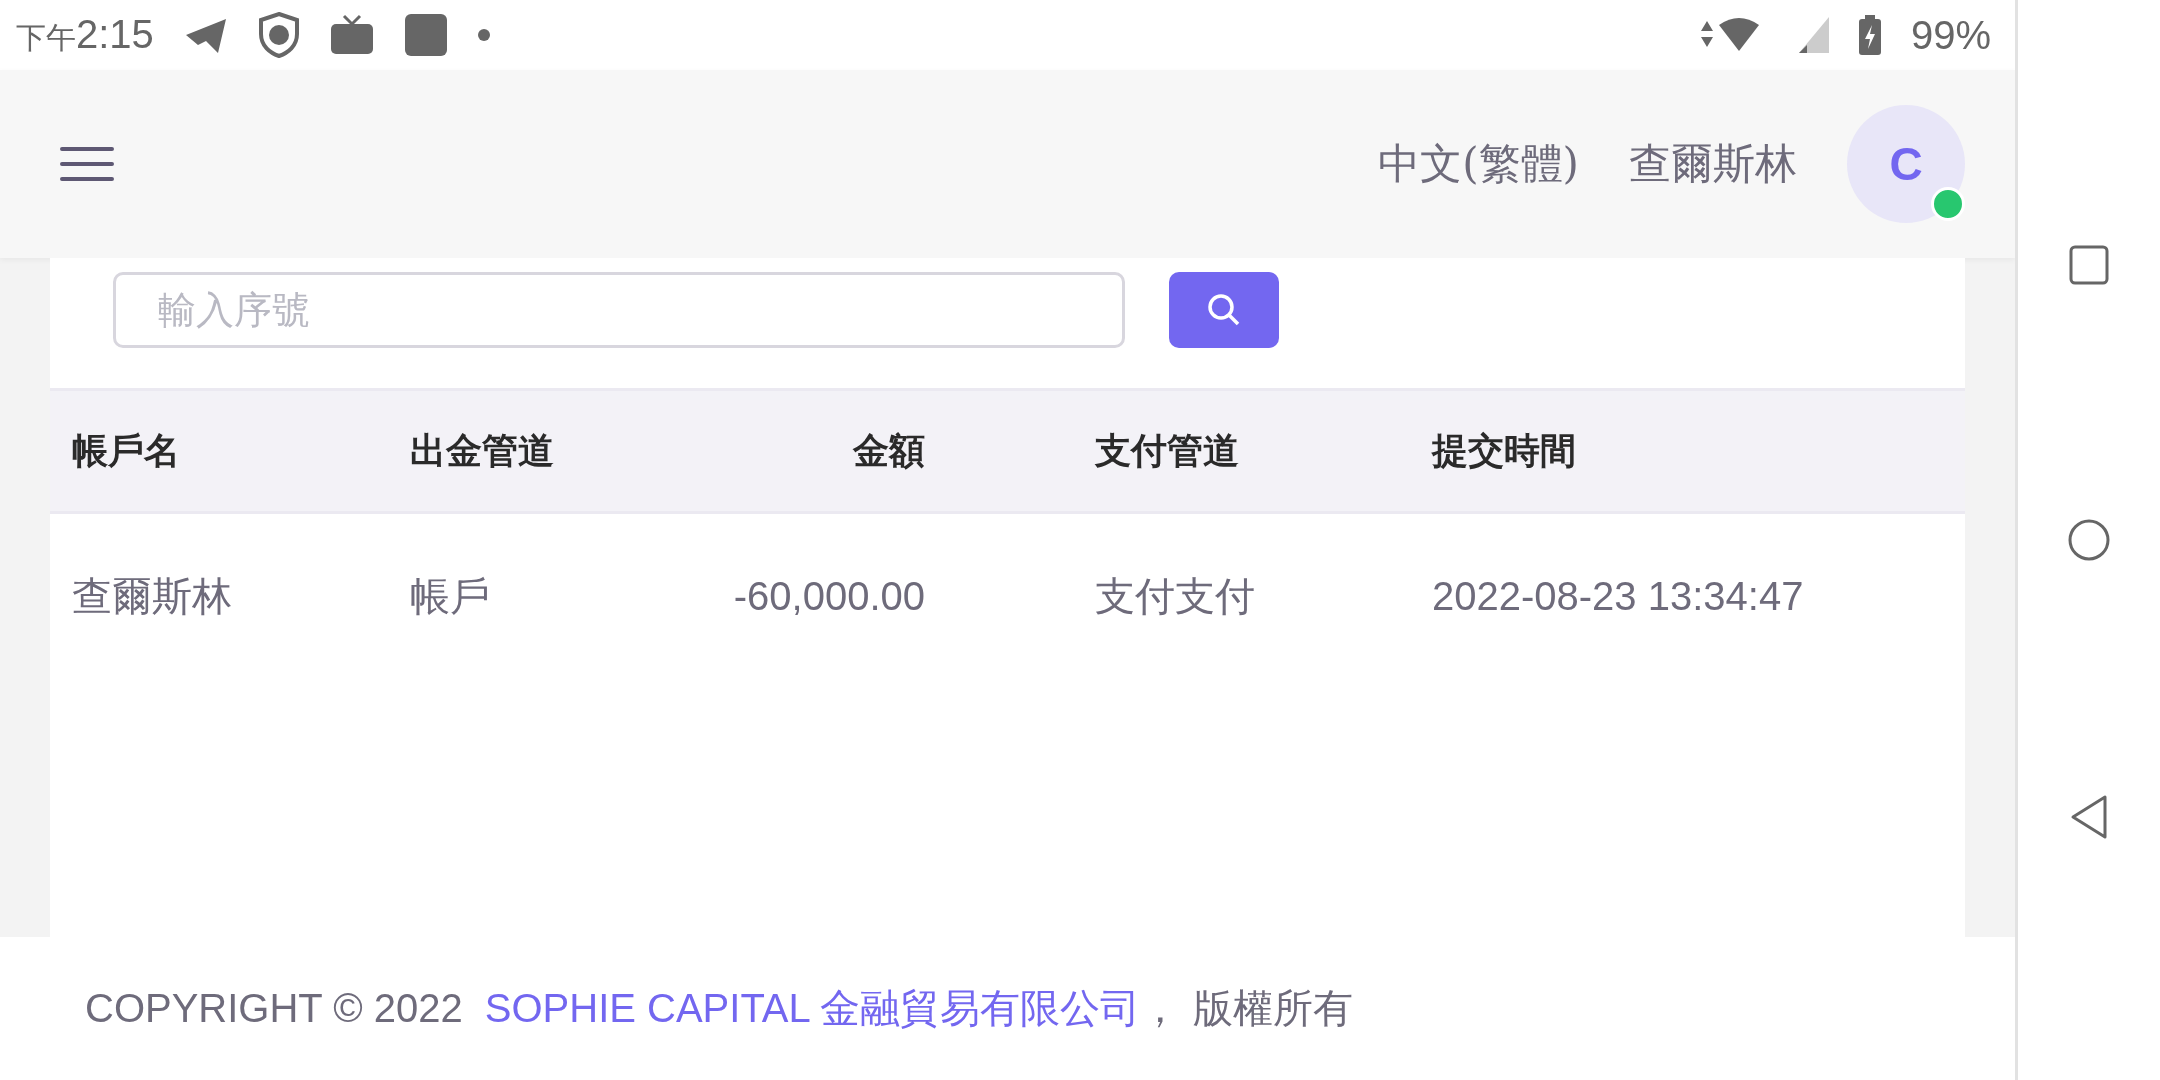 The width and height of the screenshot is (2160, 1080). Describe the element at coordinates (483, 35) in the screenshot. I see `dot-icon` at that location.